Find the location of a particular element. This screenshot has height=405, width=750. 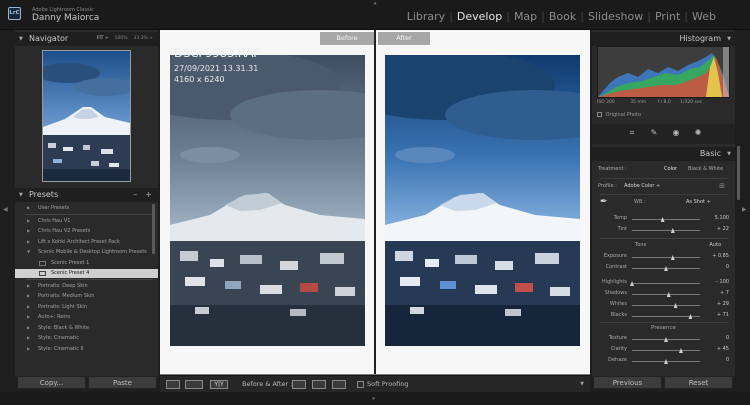

module-map: Map is located at coordinates (525, 16).